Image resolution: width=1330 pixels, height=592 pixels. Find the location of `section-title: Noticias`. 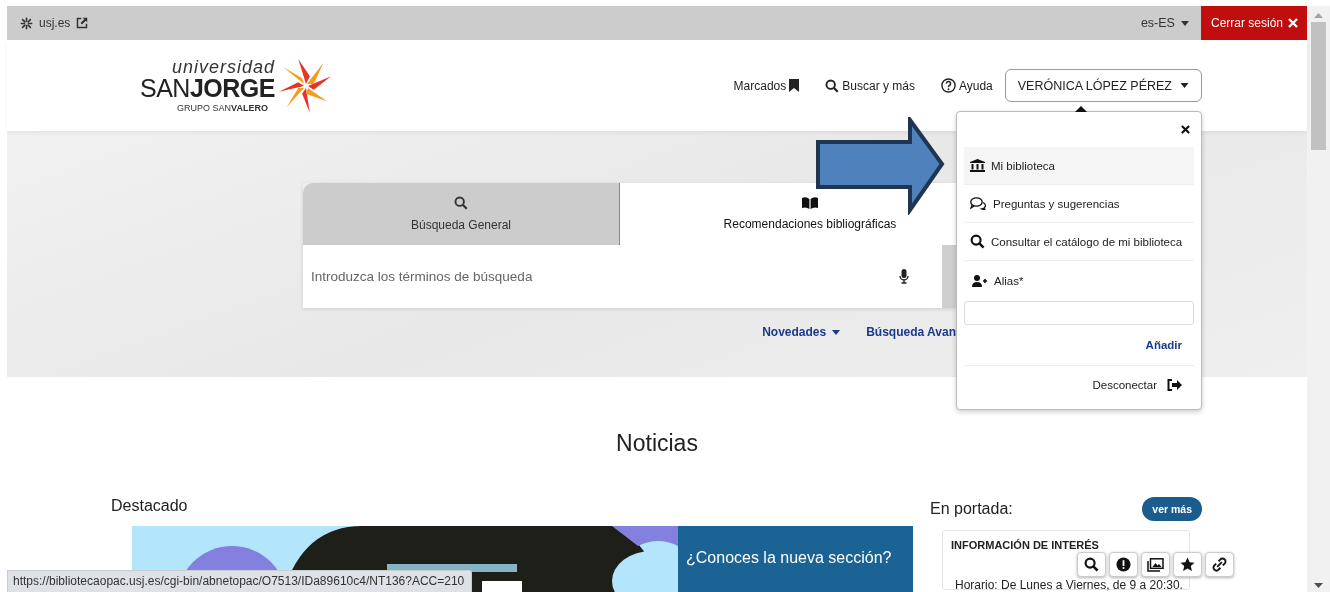

section-title: Noticias is located at coordinates (657, 443).